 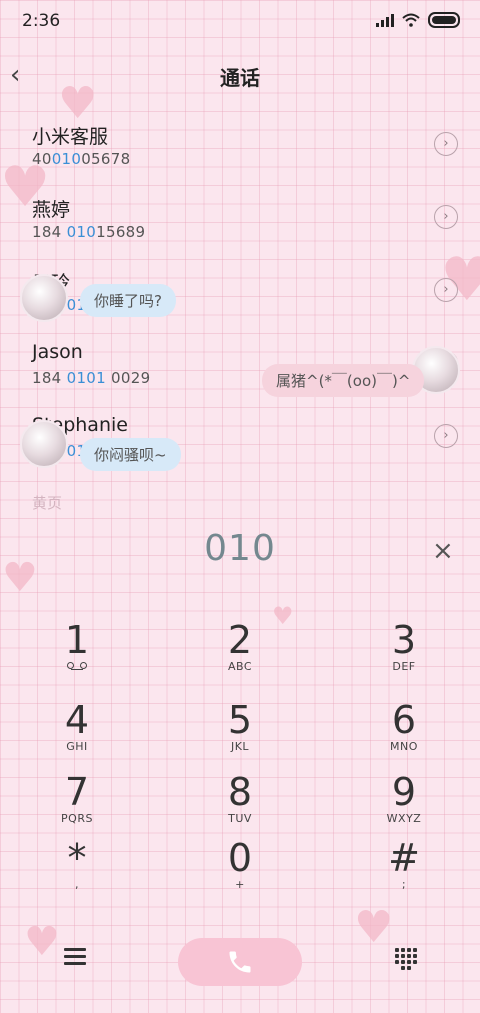 I want to click on key-hash: #;, so click(x=404, y=864).